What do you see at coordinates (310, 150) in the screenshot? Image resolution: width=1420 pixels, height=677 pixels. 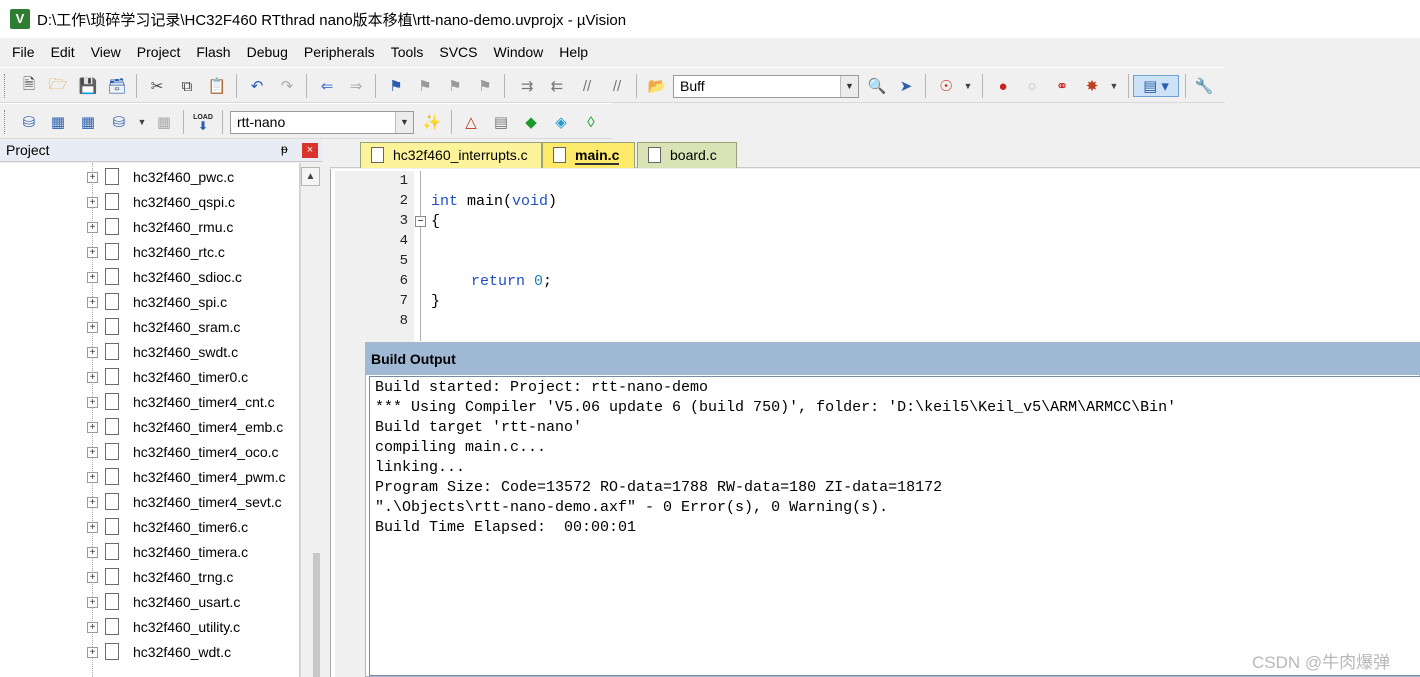 I see `close-icon: ×` at bounding box center [310, 150].